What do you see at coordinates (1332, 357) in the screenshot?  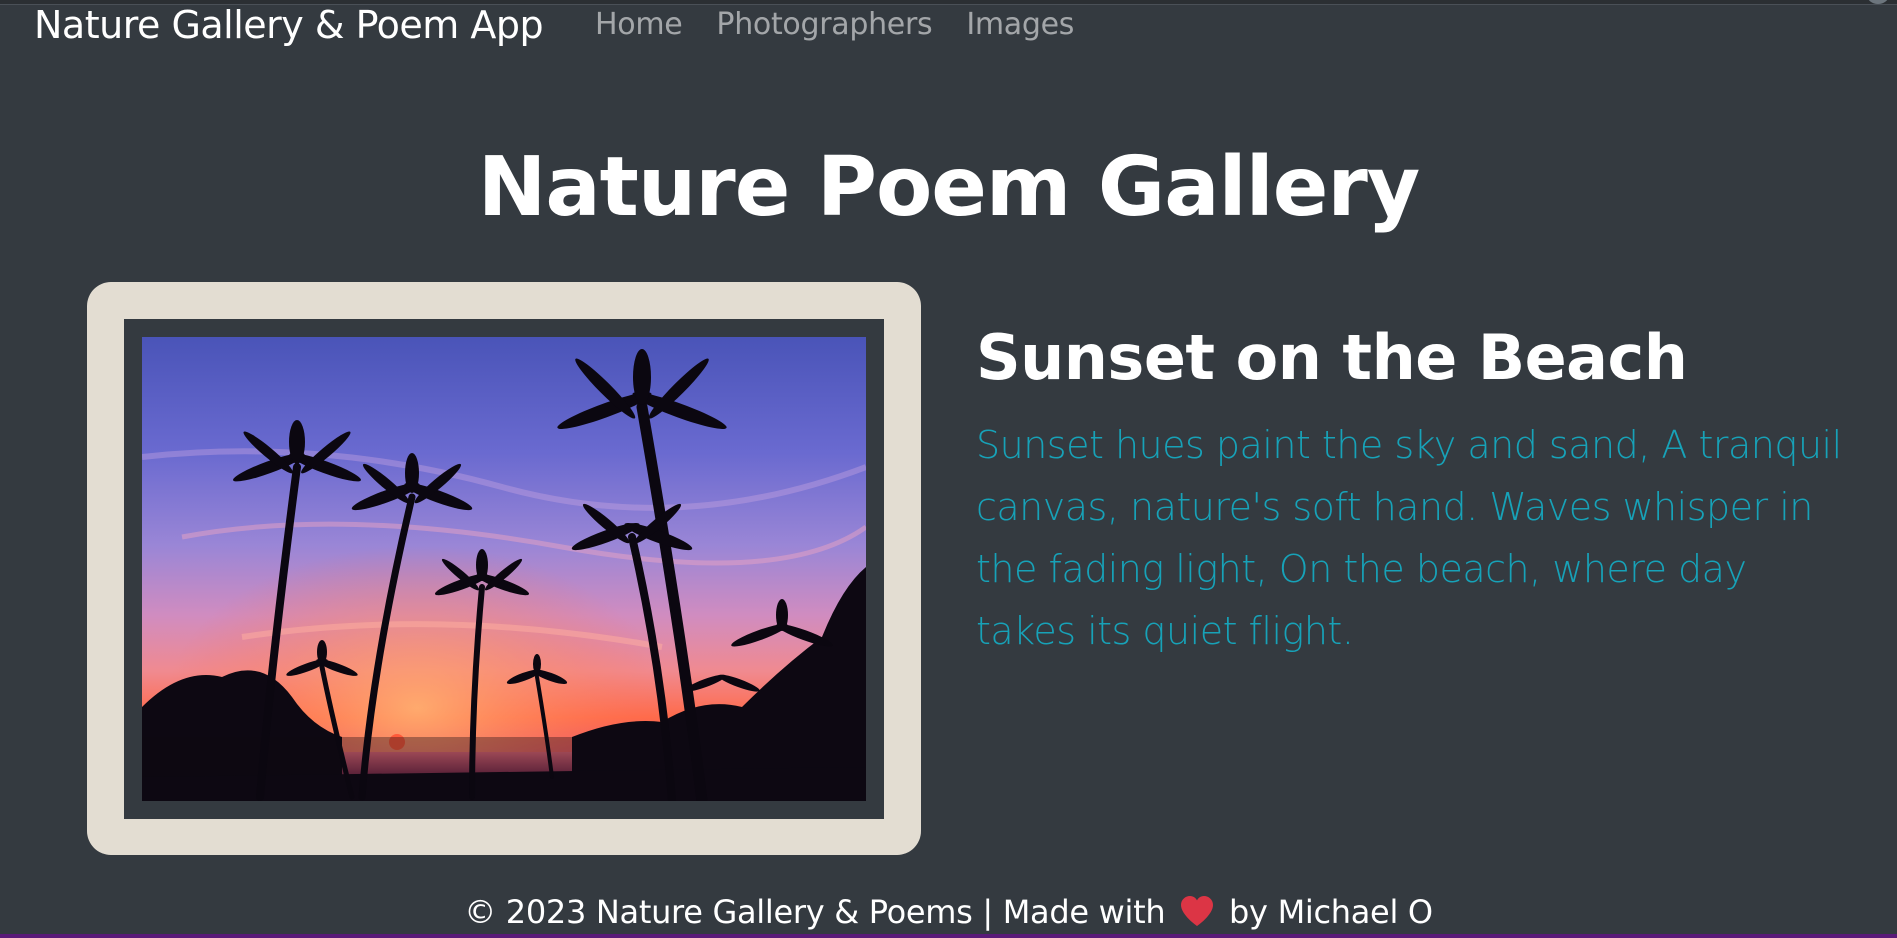 I see `artwork-title: Sunset on the Beach` at bounding box center [1332, 357].